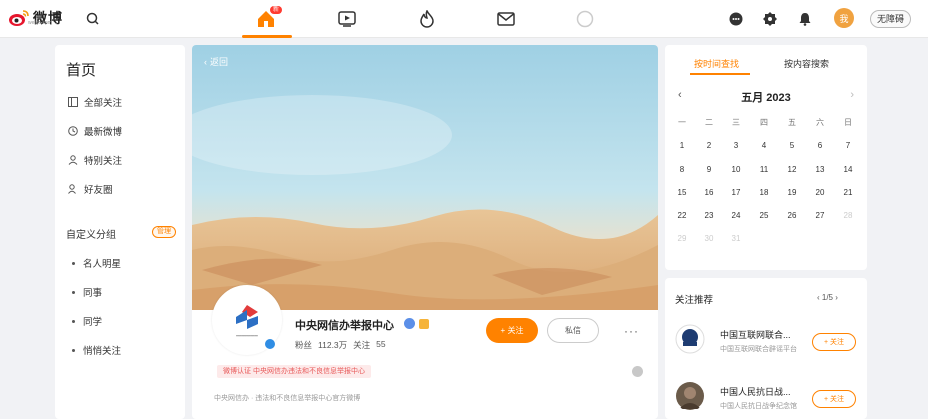 The width and height of the screenshot is (928, 419). I want to click on next-month-icon: ›, so click(852, 95).